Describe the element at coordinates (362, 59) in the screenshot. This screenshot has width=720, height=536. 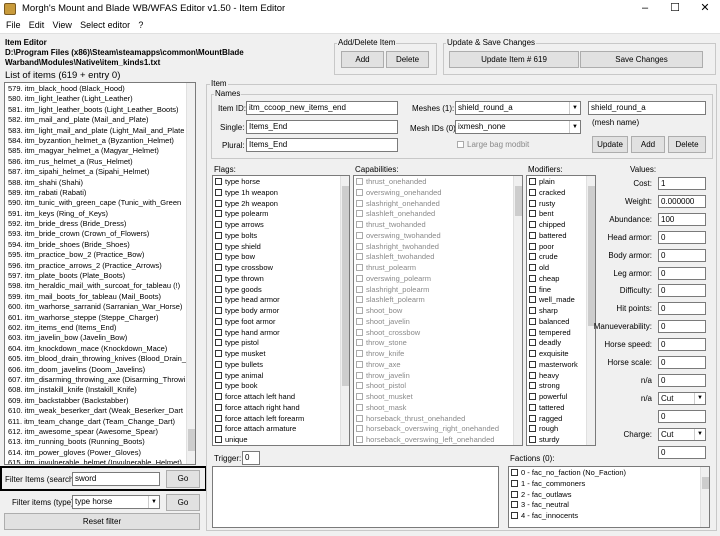
I see `add-item-button: Add` at that location.